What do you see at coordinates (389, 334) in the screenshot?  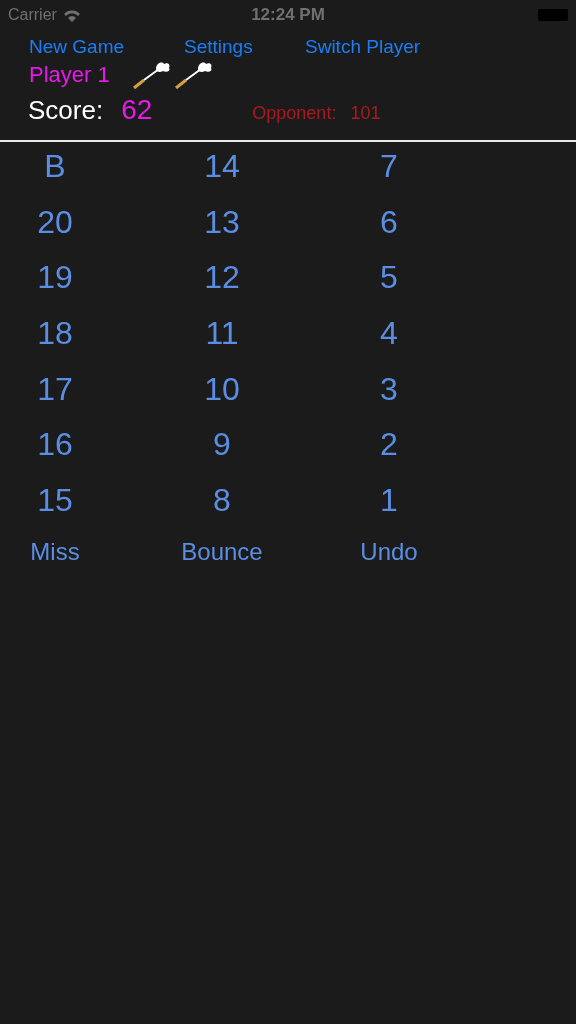 I see `target-button: 4` at bounding box center [389, 334].